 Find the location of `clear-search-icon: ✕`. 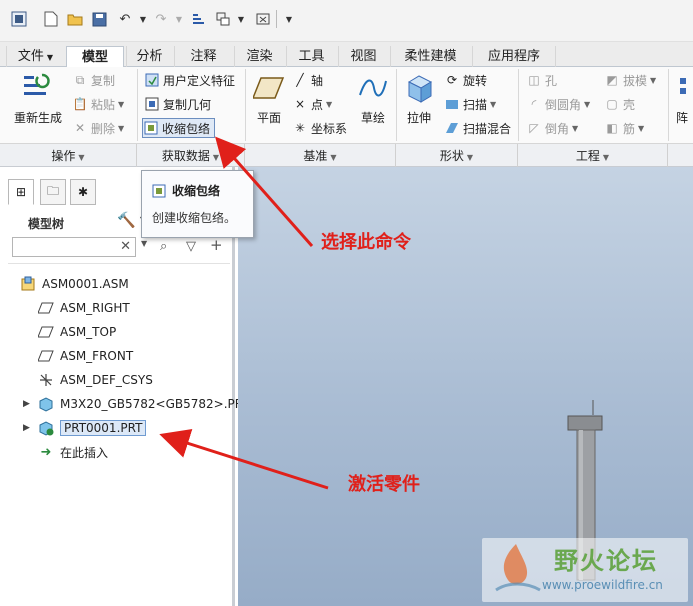

clear-search-icon: ✕ is located at coordinates (125, 246).